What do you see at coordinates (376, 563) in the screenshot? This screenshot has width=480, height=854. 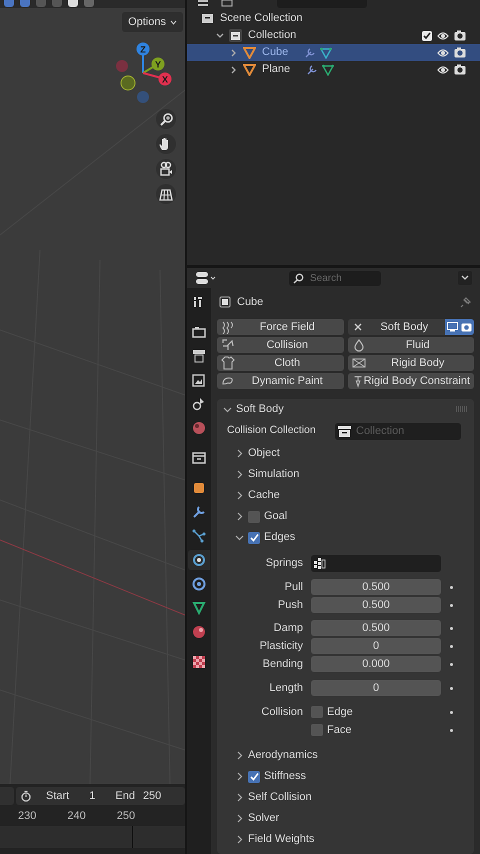 I see `springs-field` at bounding box center [376, 563].